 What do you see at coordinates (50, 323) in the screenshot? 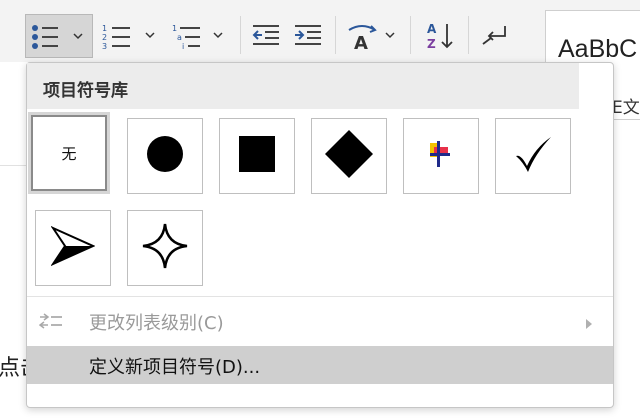
I see `list-level-icon` at bounding box center [50, 323].